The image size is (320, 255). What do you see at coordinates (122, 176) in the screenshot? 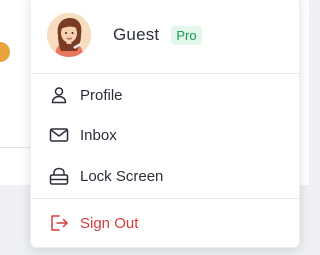
I see `menu-item-label: Lock Screen` at bounding box center [122, 176].